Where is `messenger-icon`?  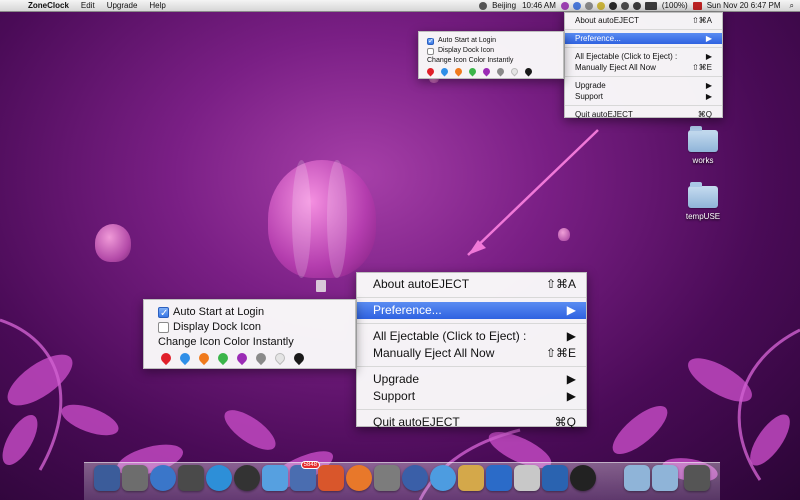 messenger-icon is located at coordinates (275, 478).